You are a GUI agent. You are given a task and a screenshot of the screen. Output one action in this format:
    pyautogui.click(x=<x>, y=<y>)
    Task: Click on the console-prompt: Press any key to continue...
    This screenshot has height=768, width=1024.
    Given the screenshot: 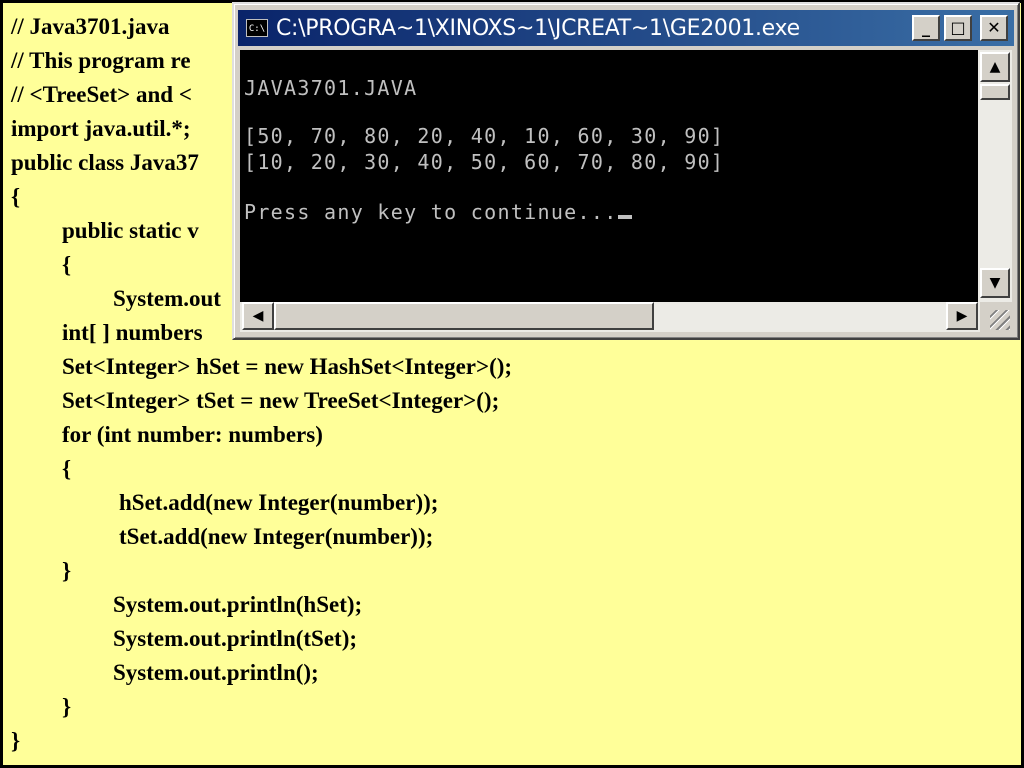 What is the action you would take?
    pyautogui.click(x=431, y=212)
    